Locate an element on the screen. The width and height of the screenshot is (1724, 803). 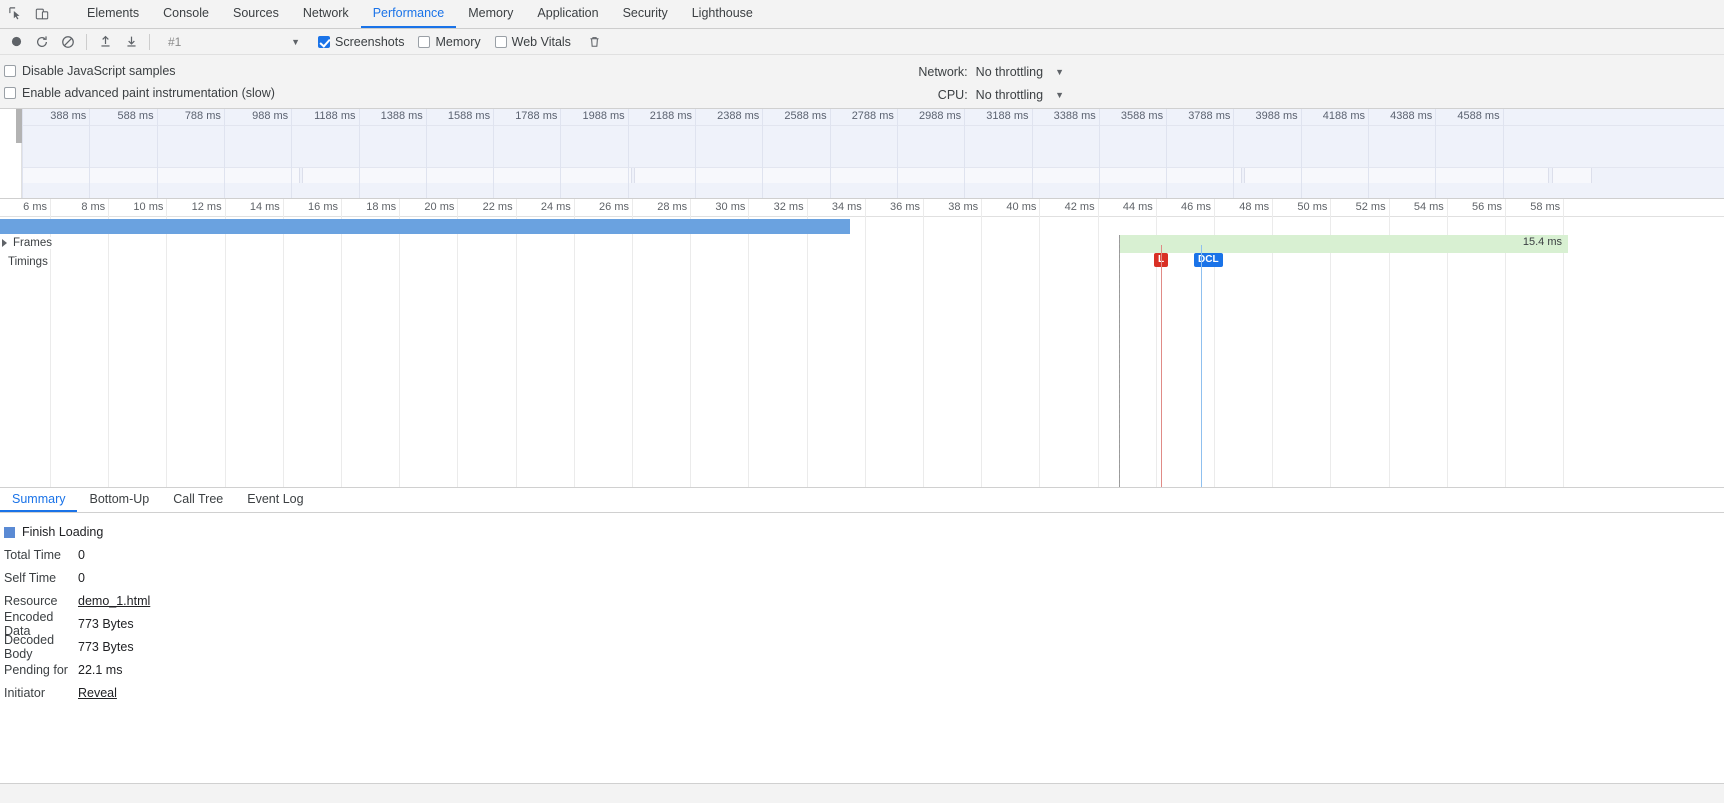
cpu-chevron-down-icon: ▼ is located at coordinates (1059, 95).